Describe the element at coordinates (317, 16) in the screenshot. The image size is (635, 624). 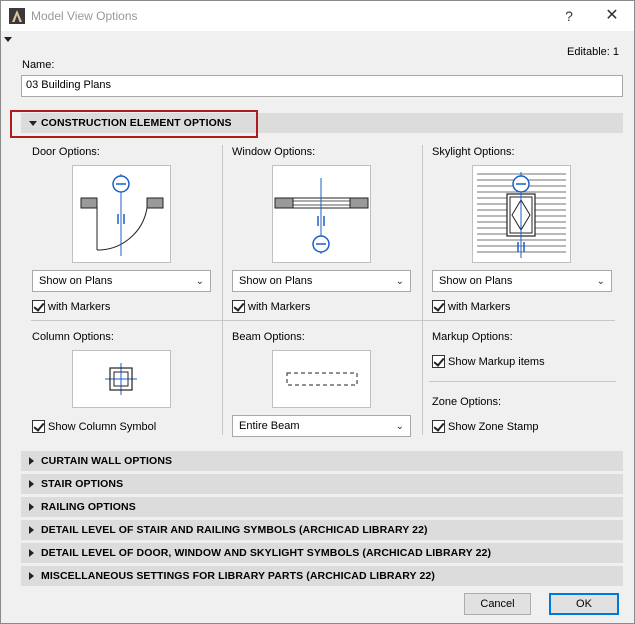
I see `title-bar: Model View Options ? ✕` at that location.